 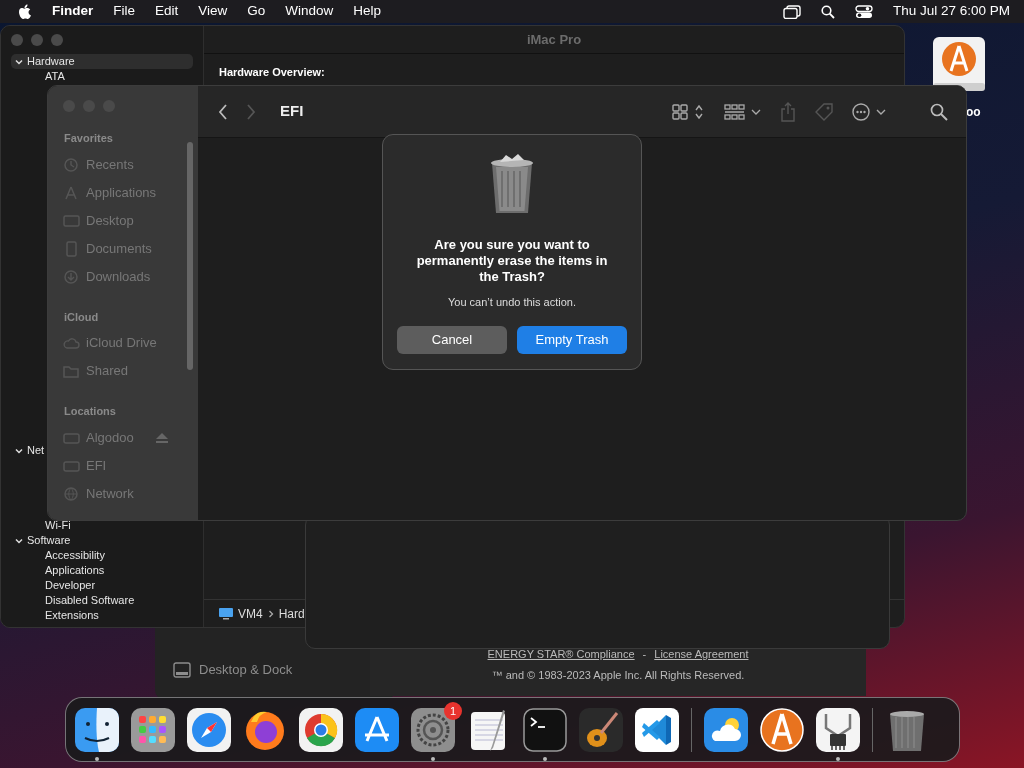 What do you see at coordinates (838, 729) in the screenshot?
I see `caliper-icon` at bounding box center [838, 729].